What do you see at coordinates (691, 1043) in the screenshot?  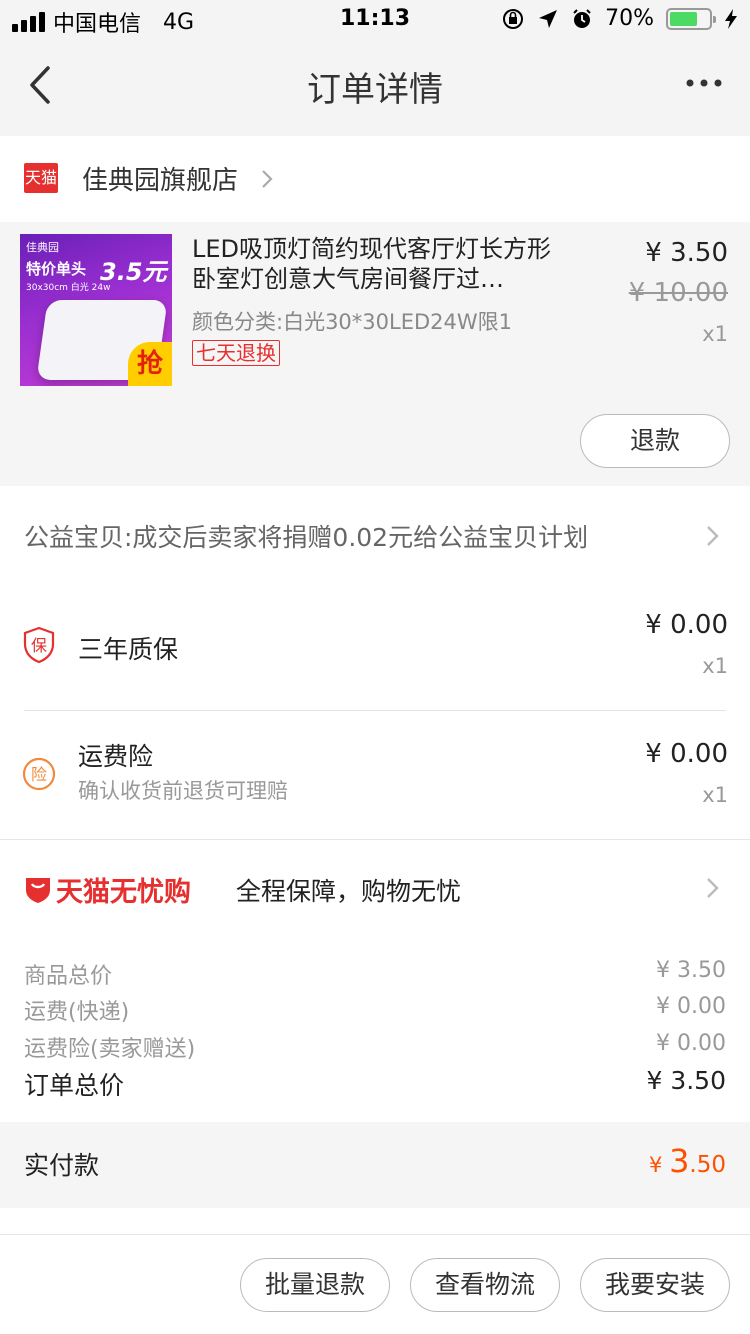 I see `summary-insurance-value: ¥ 0.00` at bounding box center [691, 1043].